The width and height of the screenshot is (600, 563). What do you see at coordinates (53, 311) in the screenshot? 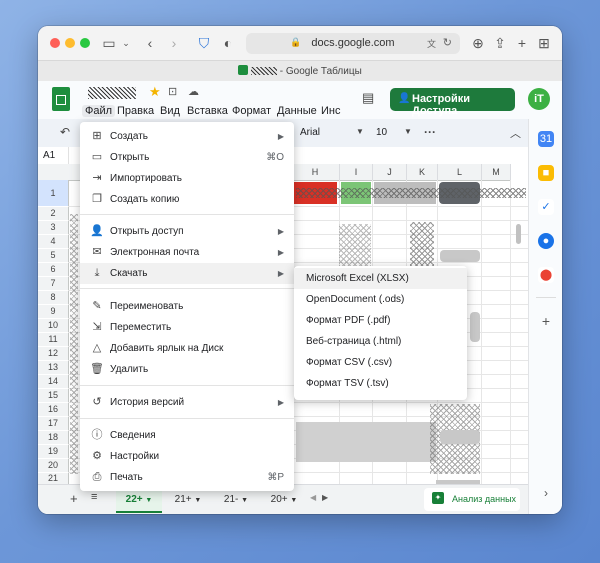
I see `row-header: 9` at bounding box center [53, 311].